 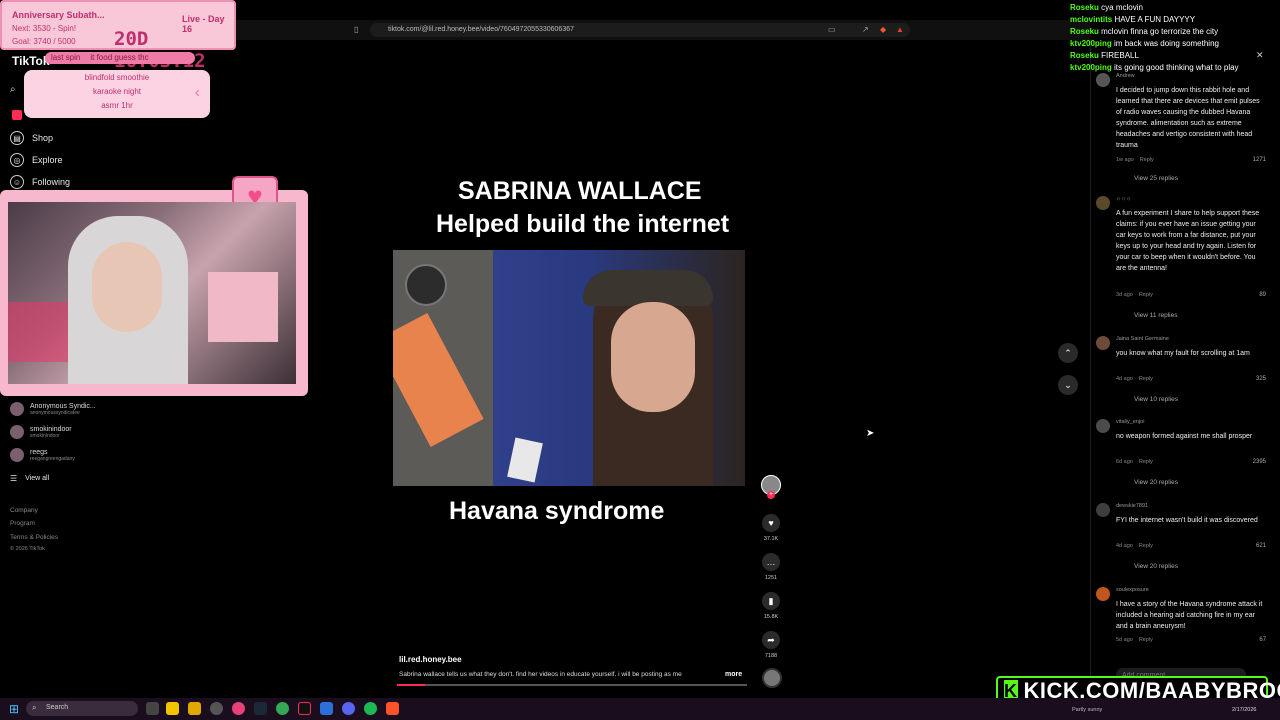 I want to click on comment-user: soulexposure, so click(x=1132, y=590).